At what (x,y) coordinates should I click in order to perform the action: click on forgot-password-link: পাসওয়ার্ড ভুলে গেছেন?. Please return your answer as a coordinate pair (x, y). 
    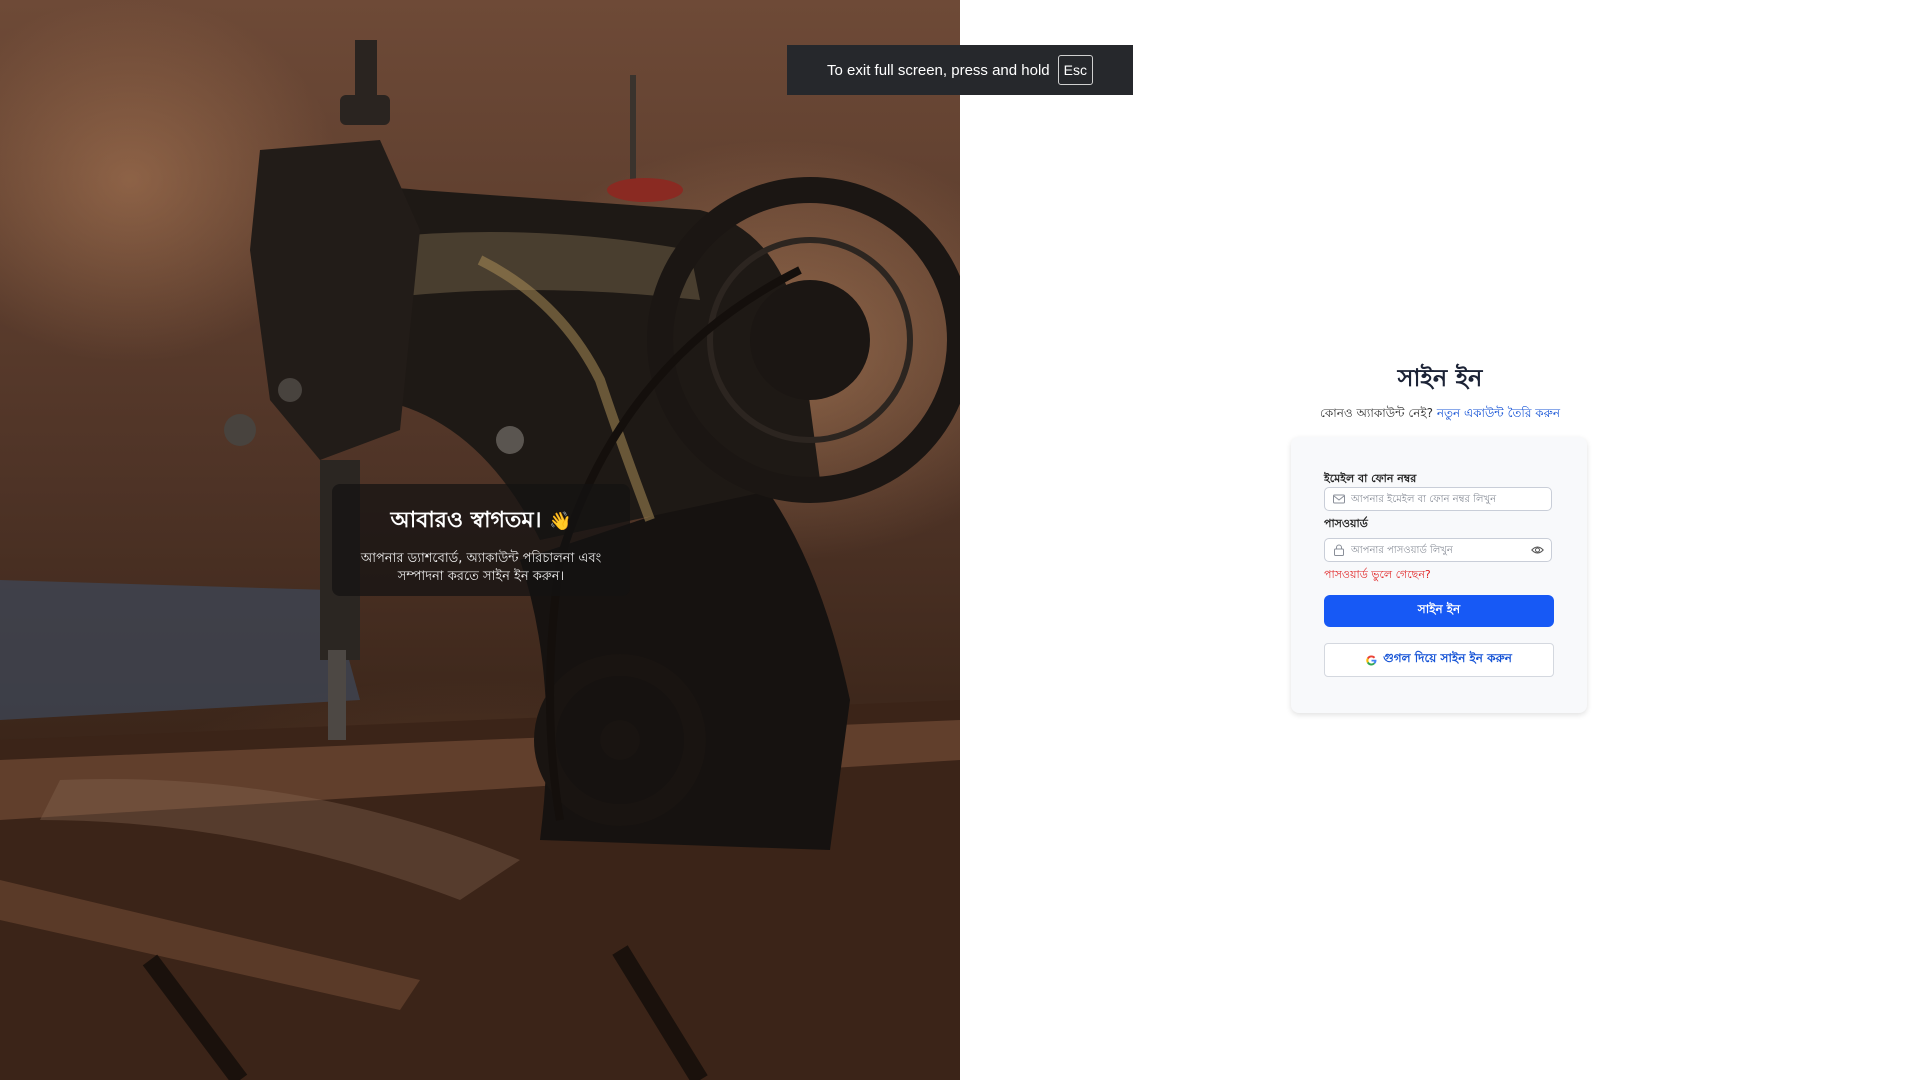
    Looking at the image, I should click on (1377, 575).